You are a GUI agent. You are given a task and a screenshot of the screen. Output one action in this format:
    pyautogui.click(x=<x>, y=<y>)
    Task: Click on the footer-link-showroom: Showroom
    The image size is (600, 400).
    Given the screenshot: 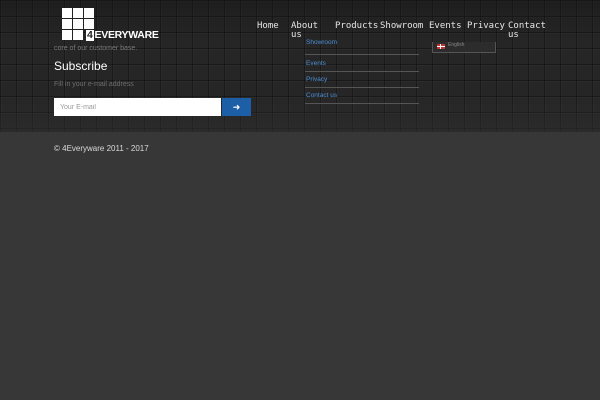 What is the action you would take?
    pyautogui.click(x=362, y=46)
    